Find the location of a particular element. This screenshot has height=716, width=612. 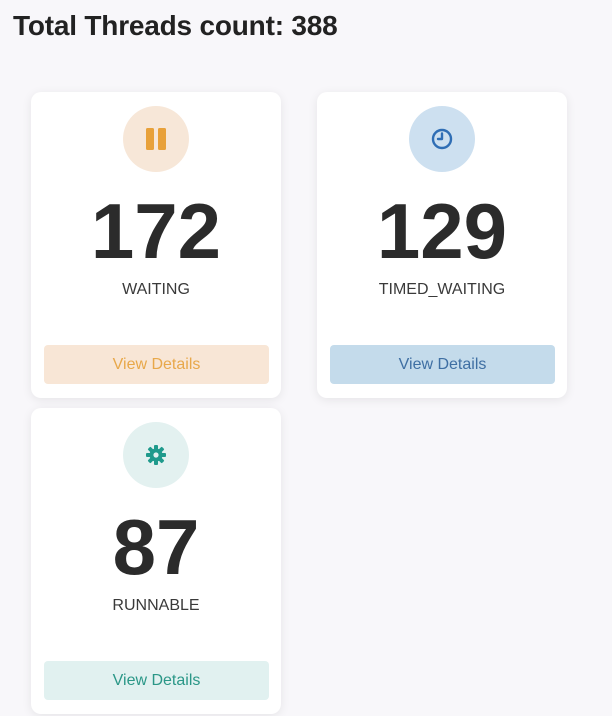

page-title: Total Threads count: 388 is located at coordinates (175, 25).